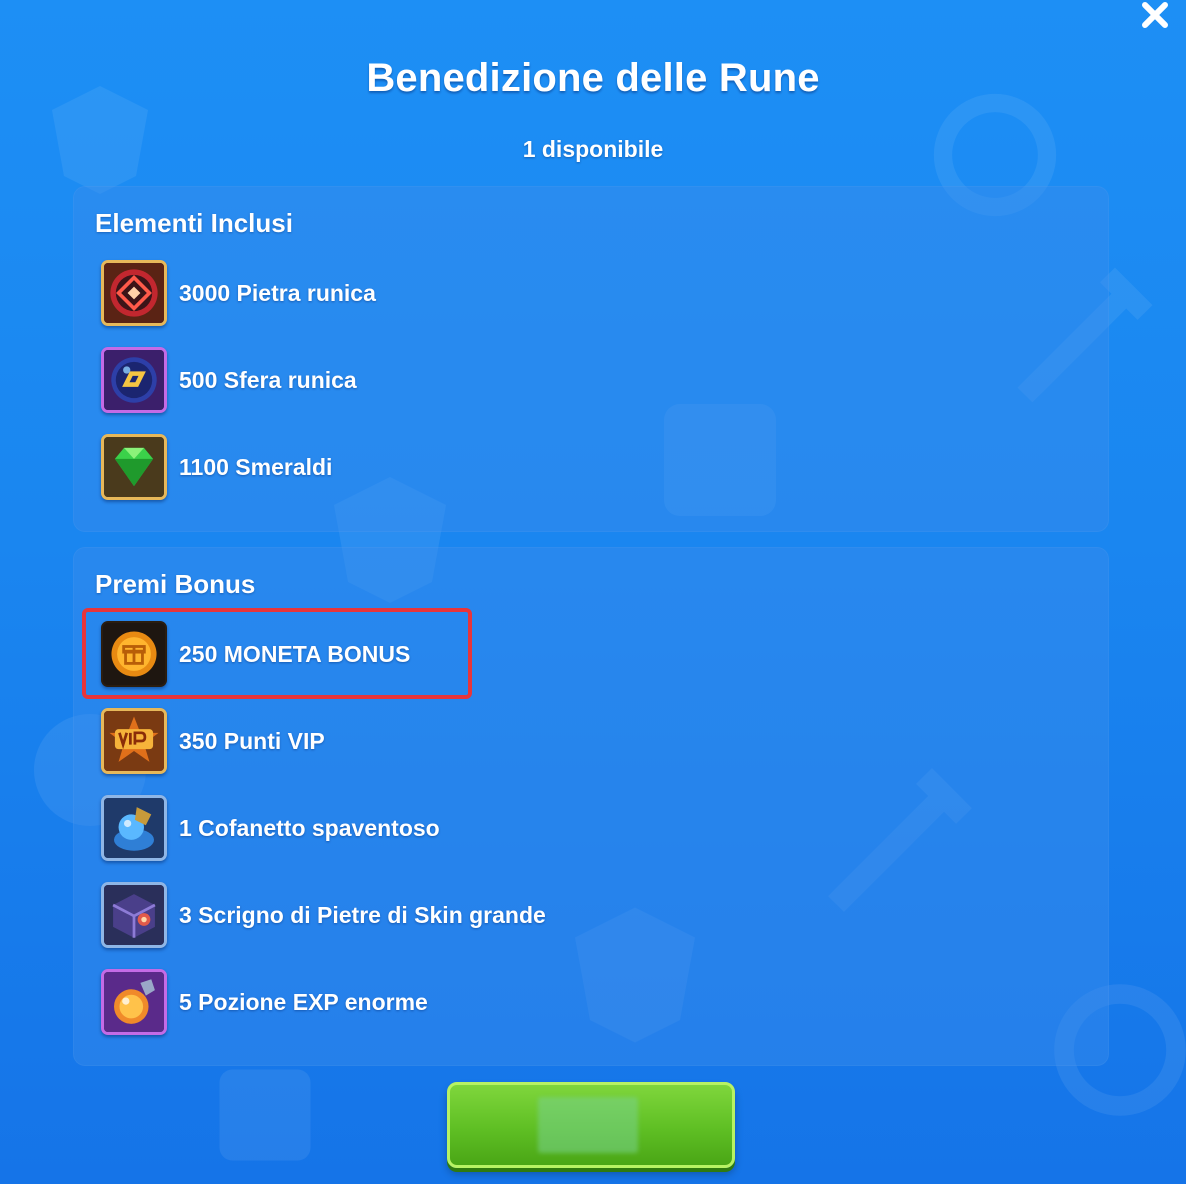 This screenshot has height=1184, width=1186. I want to click on included-item-rune-sphere: 500 Sfera runica, so click(229, 380).